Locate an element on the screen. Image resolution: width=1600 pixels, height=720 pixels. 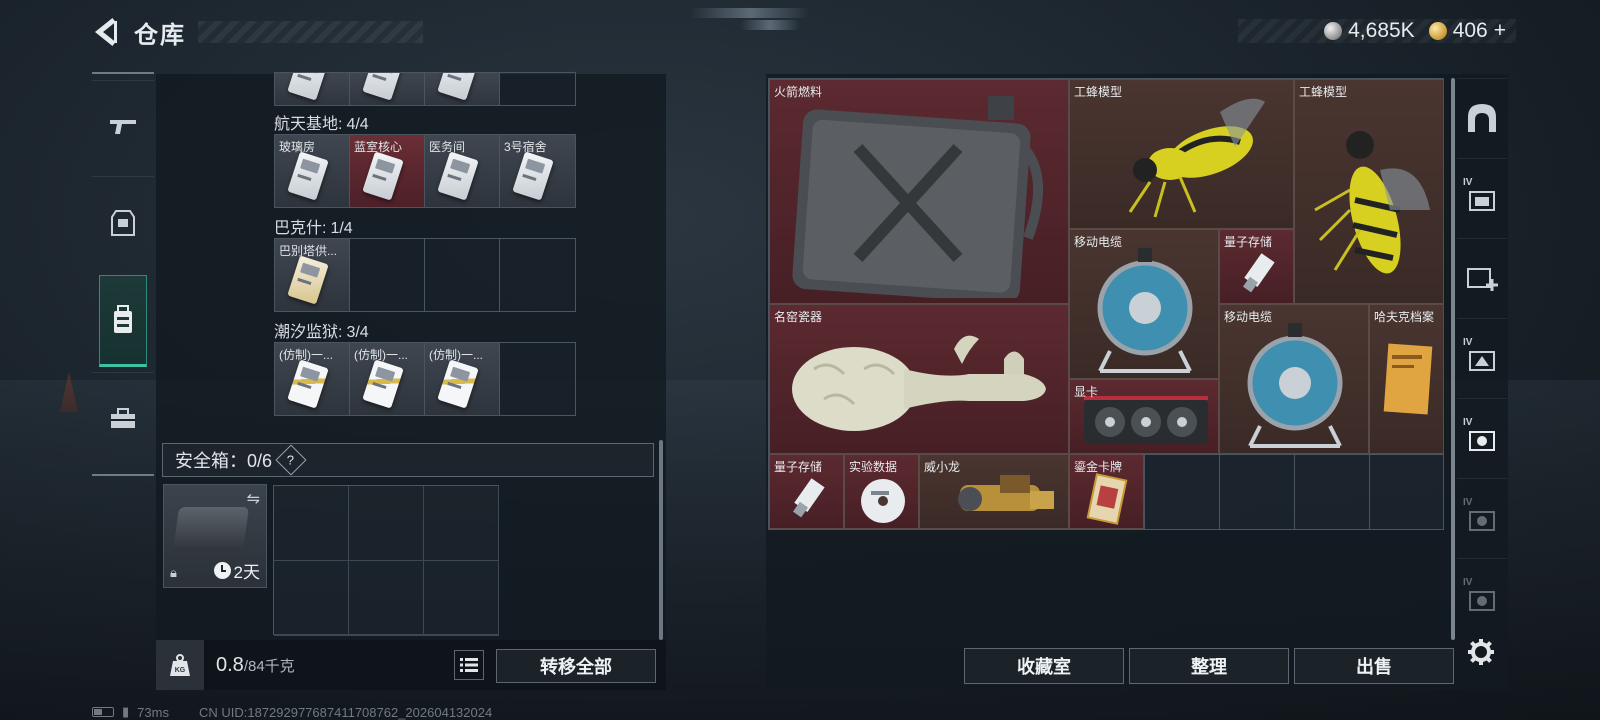
stash-tier-icon is located at coordinates (1482, 600).